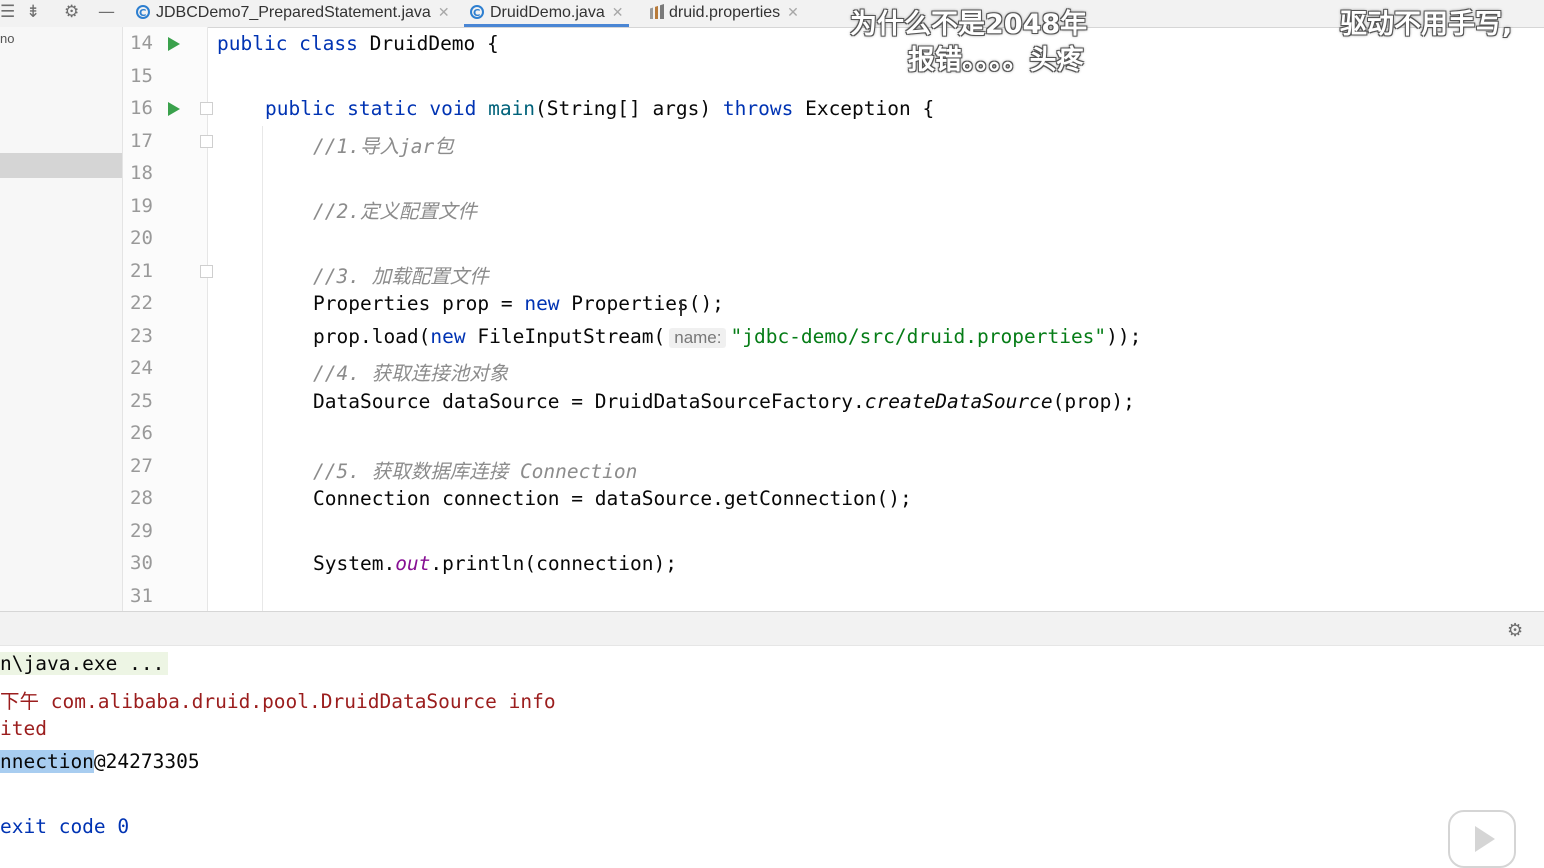 The width and height of the screenshot is (1544, 868). I want to click on line-number: 18, so click(141, 173).